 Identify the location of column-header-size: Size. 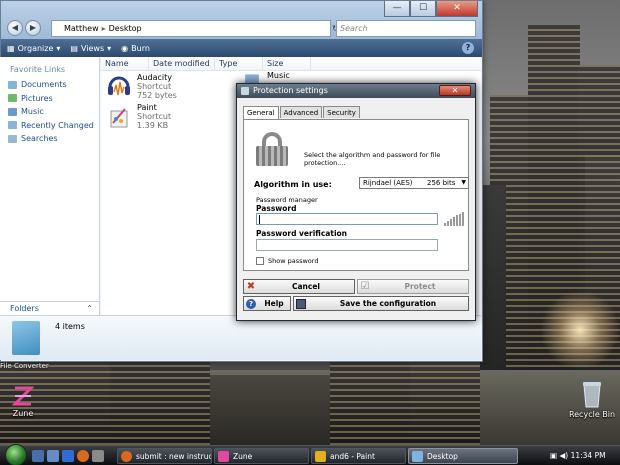
(287, 63).